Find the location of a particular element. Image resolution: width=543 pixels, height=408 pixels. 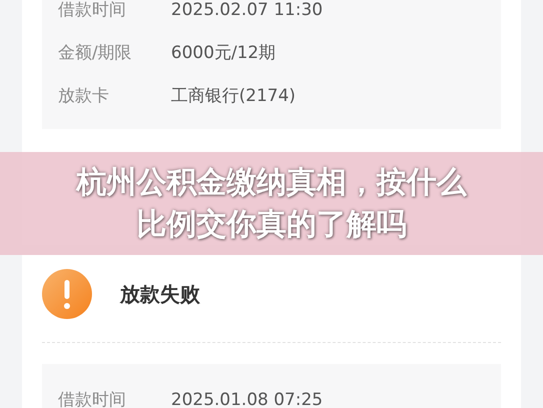

field-value: 工商银行(2174) is located at coordinates (233, 96).